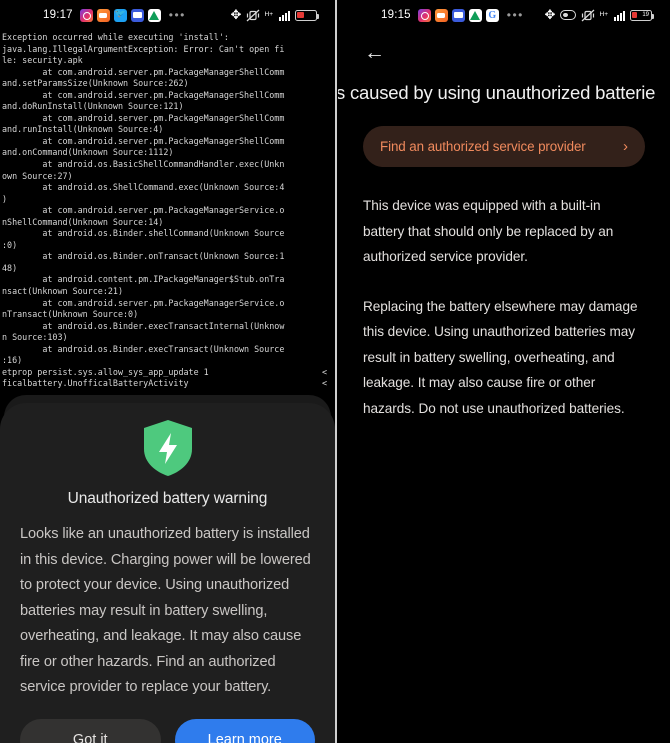 Image resolution: width=670 pixels, height=743 pixels. I want to click on left-status-bar: 19:17 ••• ✥ H+, so click(167, 15).